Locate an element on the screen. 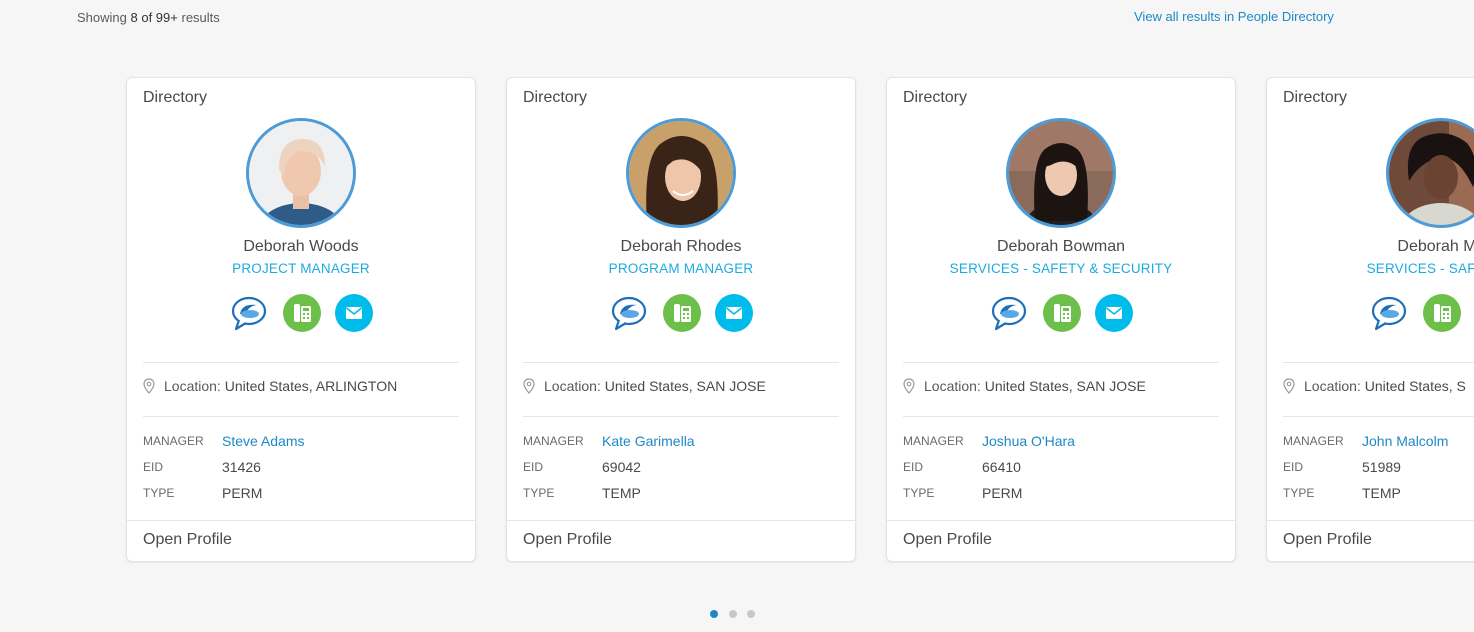  person-title: SERVICES - SAFETY & is located at coordinates (1420, 268).